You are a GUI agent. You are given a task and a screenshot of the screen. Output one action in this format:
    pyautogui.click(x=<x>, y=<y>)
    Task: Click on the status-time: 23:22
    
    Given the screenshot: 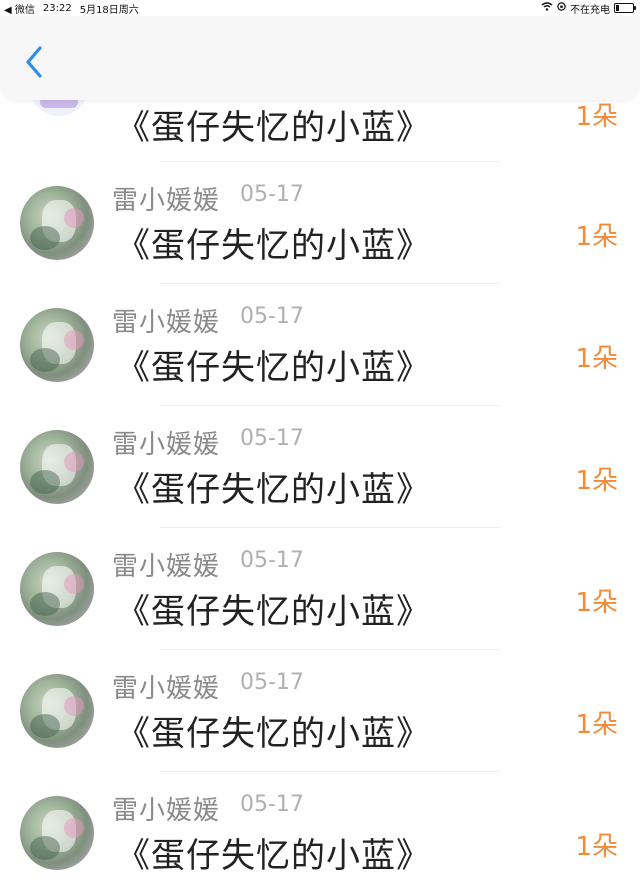 What is the action you would take?
    pyautogui.click(x=57, y=8)
    